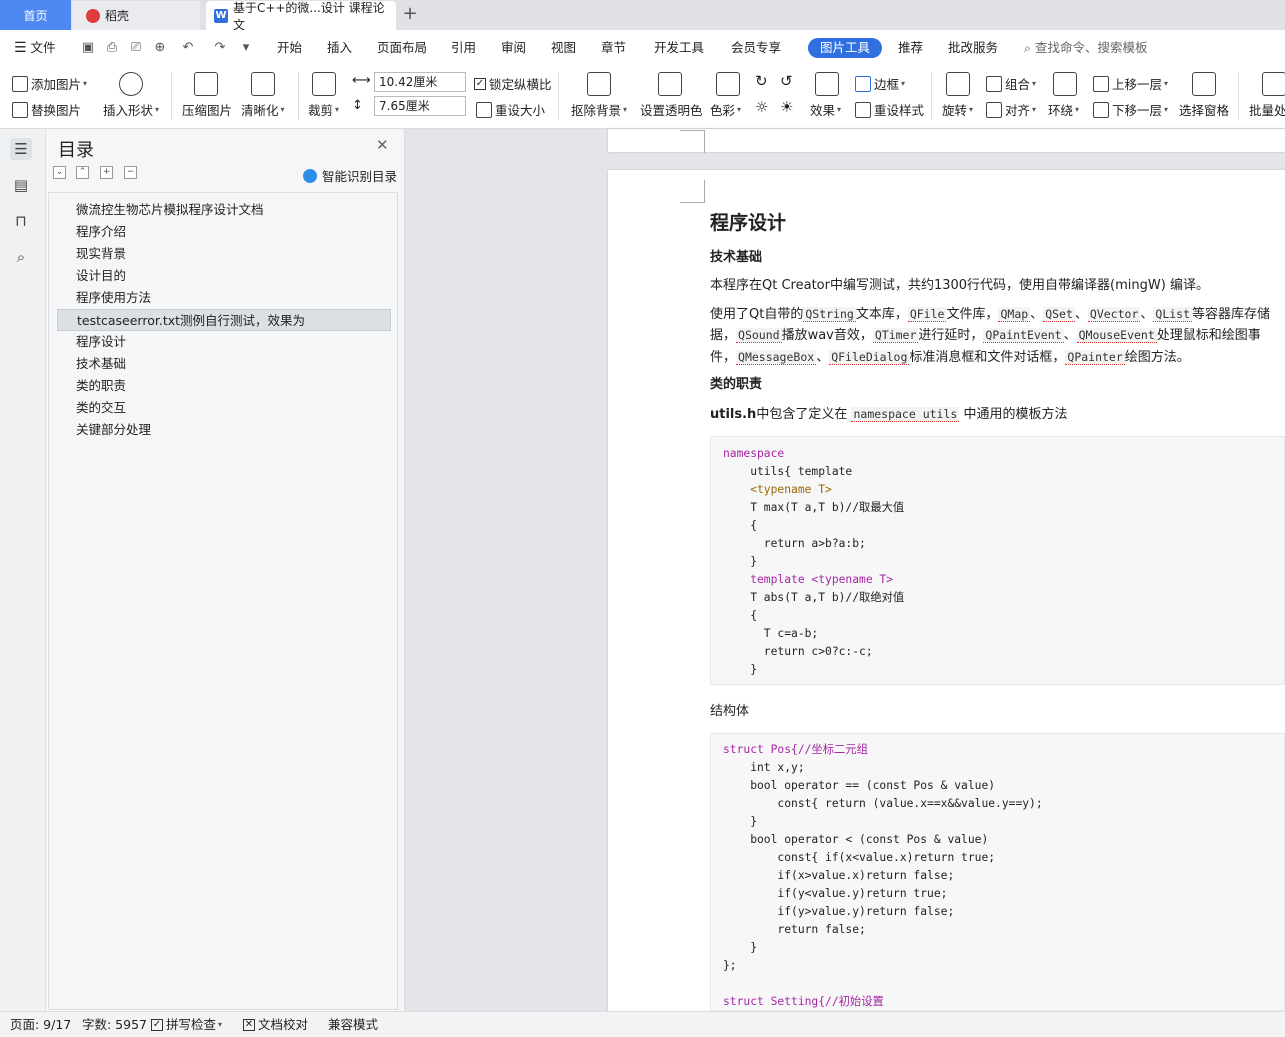 The width and height of the screenshot is (1285, 1037). Describe the element at coordinates (1204, 109) in the screenshot. I see `selection-pane-button: 选择窗格` at that location.